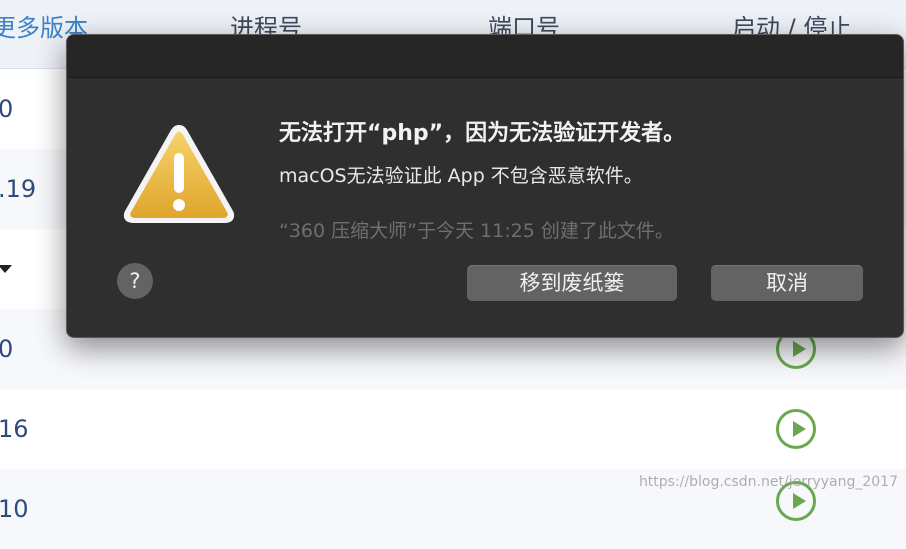  Describe the element at coordinates (14, 429) in the screenshot. I see `row-version: 16` at that location.